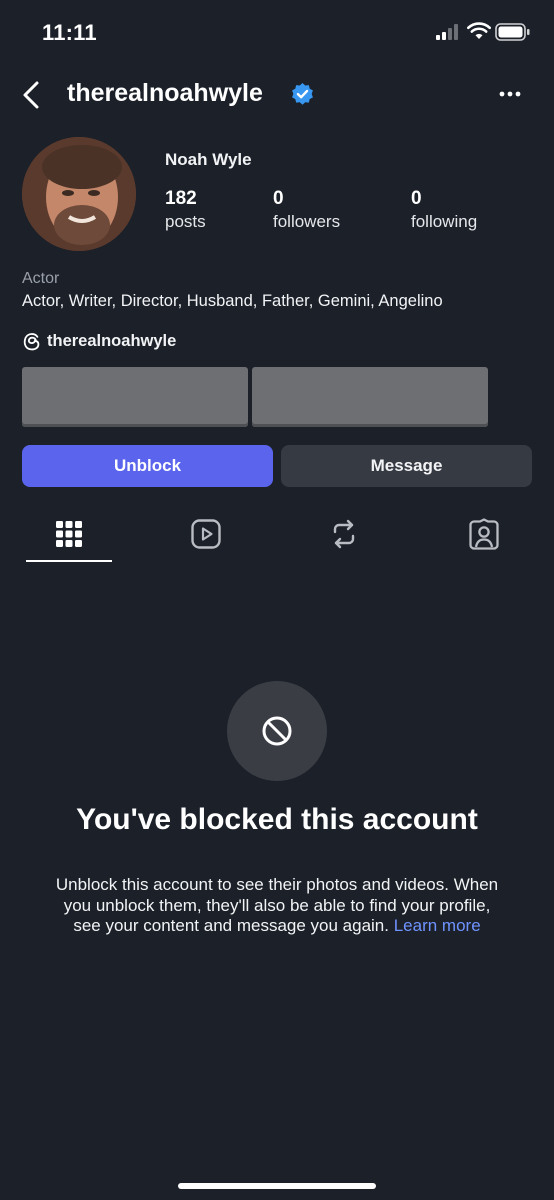  What do you see at coordinates (416, 198) in the screenshot?
I see `stat-following-value: 0` at bounding box center [416, 198].